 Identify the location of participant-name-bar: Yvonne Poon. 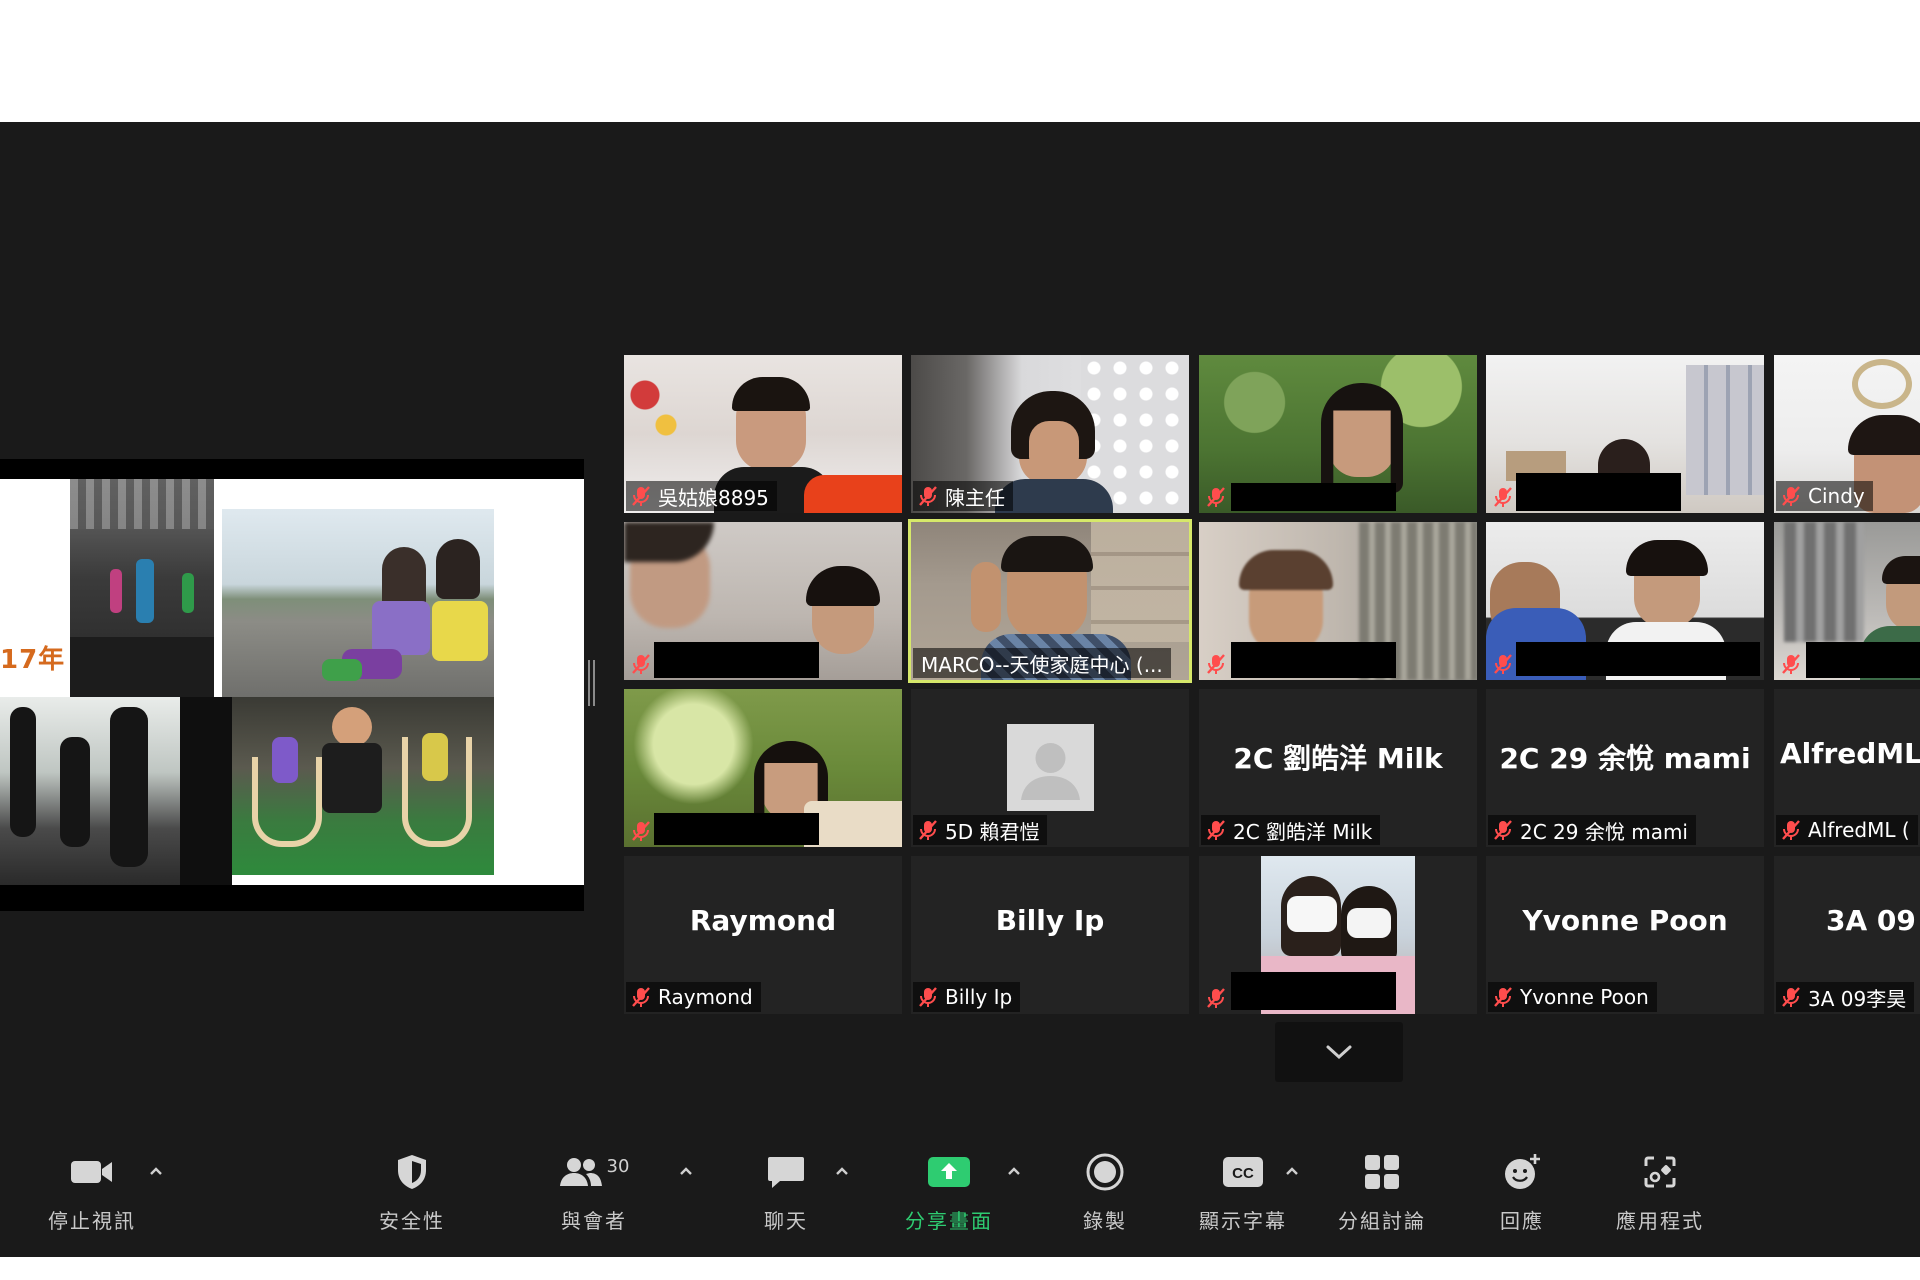
(1572, 997).